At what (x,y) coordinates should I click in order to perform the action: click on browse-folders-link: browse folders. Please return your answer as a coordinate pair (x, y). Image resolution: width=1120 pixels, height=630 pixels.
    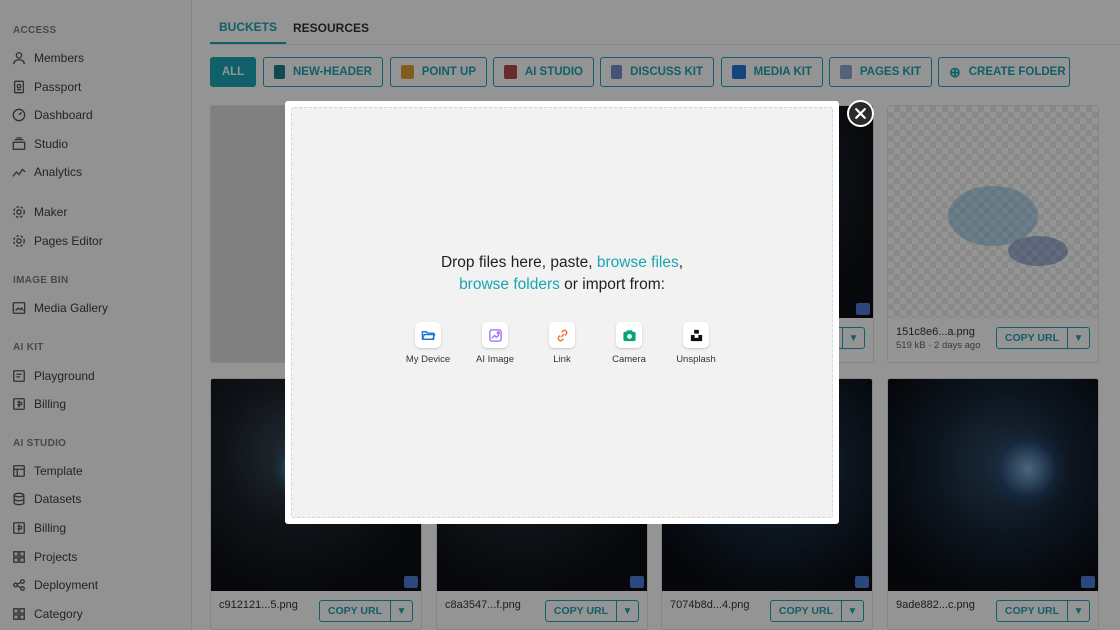
    Looking at the image, I should click on (509, 284).